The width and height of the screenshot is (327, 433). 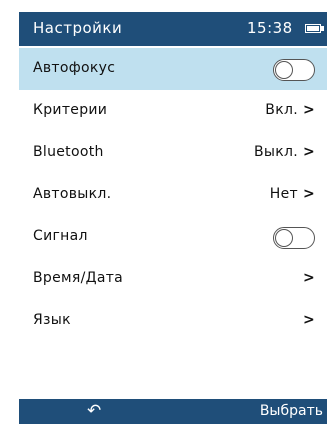 What do you see at coordinates (270, 28) in the screenshot?
I see `clock: 15:38` at bounding box center [270, 28].